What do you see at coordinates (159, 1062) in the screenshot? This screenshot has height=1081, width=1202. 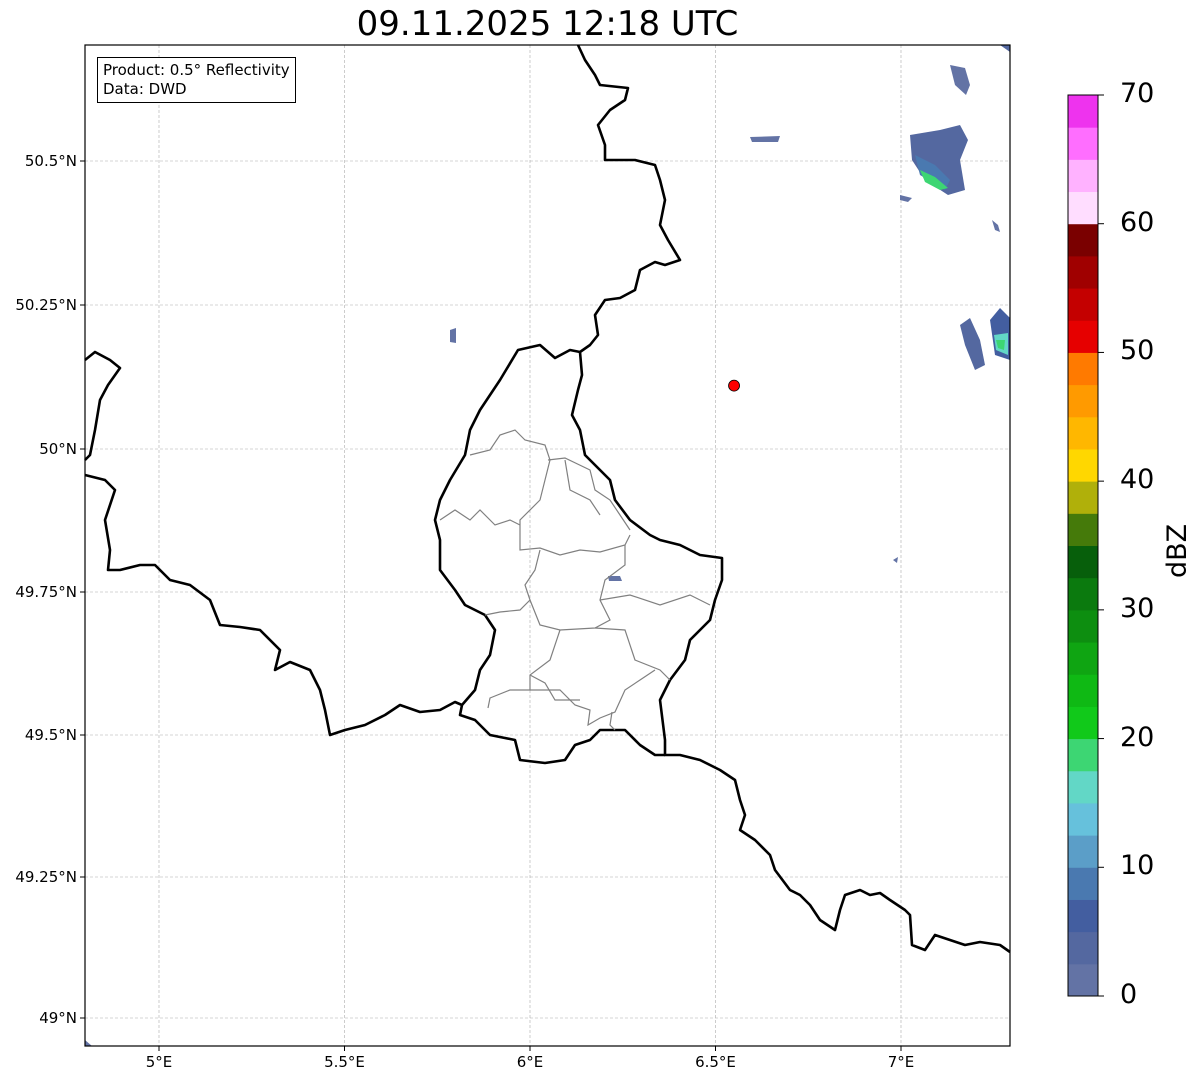 I see `lon-tick-label: 5°E` at bounding box center [159, 1062].